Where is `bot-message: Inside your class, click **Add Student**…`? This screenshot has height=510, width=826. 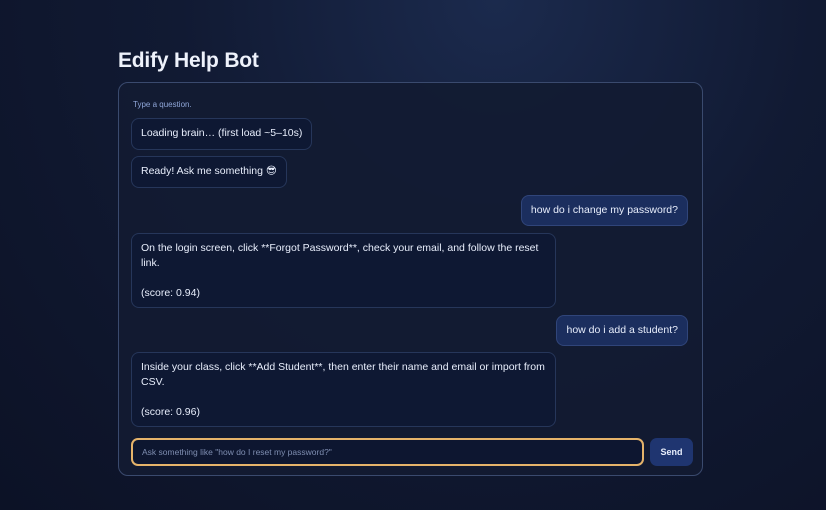
bot-message: Inside your class, click **Add Student**… is located at coordinates (343, 389).